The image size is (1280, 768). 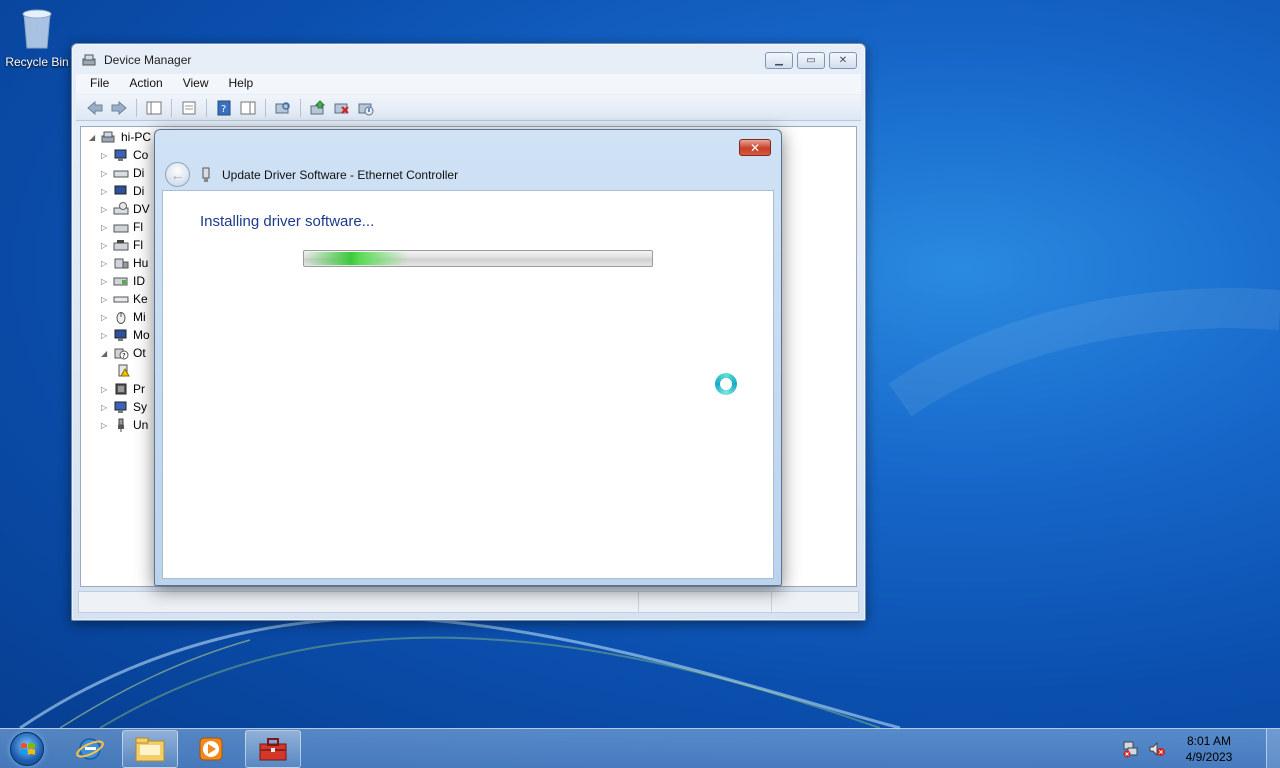 What do you see at coordinates (138, 227) in the screenshot?
I see `tree-item-label: Fl` at bounding box center [138, 227].